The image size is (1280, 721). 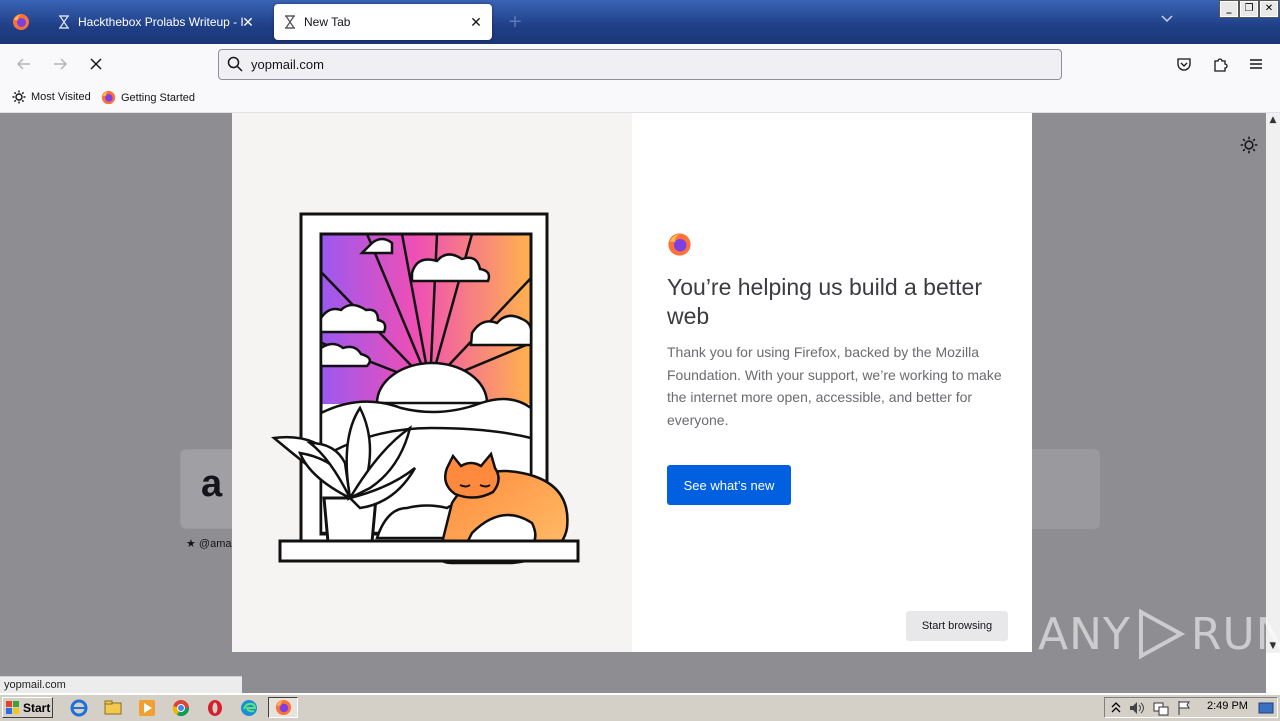 I want to click on pocket-button, so click(x=1184, y=64).